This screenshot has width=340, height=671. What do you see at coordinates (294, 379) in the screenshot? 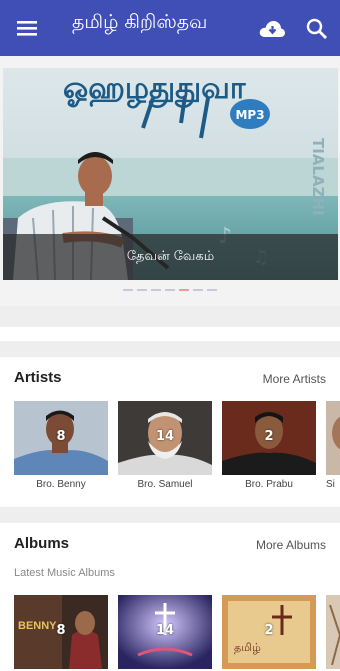
I see `more-artists-link: More Artists` at bounding box center [294, 379].